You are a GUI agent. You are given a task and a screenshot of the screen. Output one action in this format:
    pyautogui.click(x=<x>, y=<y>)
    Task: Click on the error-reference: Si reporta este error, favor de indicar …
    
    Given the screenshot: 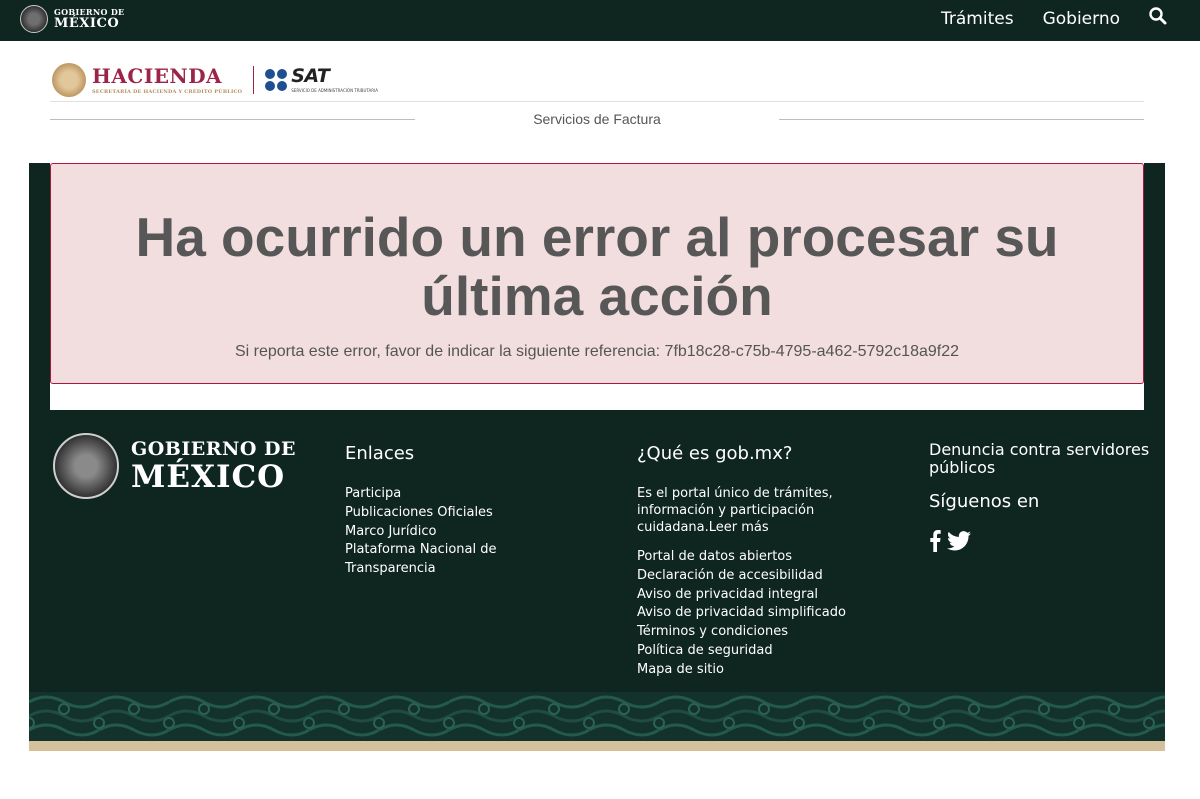 What is the action you would take?
    pyautogui.click(x=596, y=351)
    